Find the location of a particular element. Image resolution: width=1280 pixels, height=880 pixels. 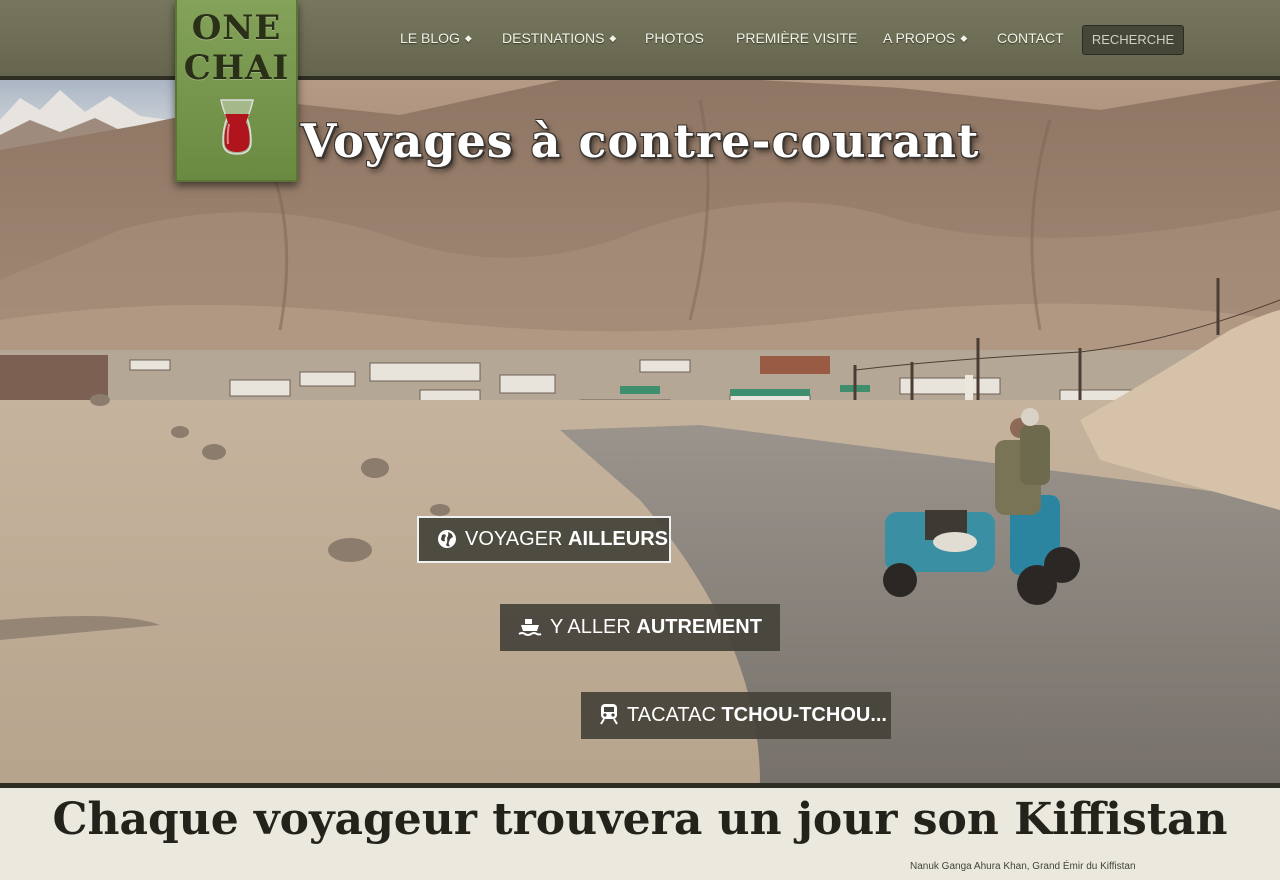

nav-item-photos: PHOTOS is located at coordinates (674, 40).